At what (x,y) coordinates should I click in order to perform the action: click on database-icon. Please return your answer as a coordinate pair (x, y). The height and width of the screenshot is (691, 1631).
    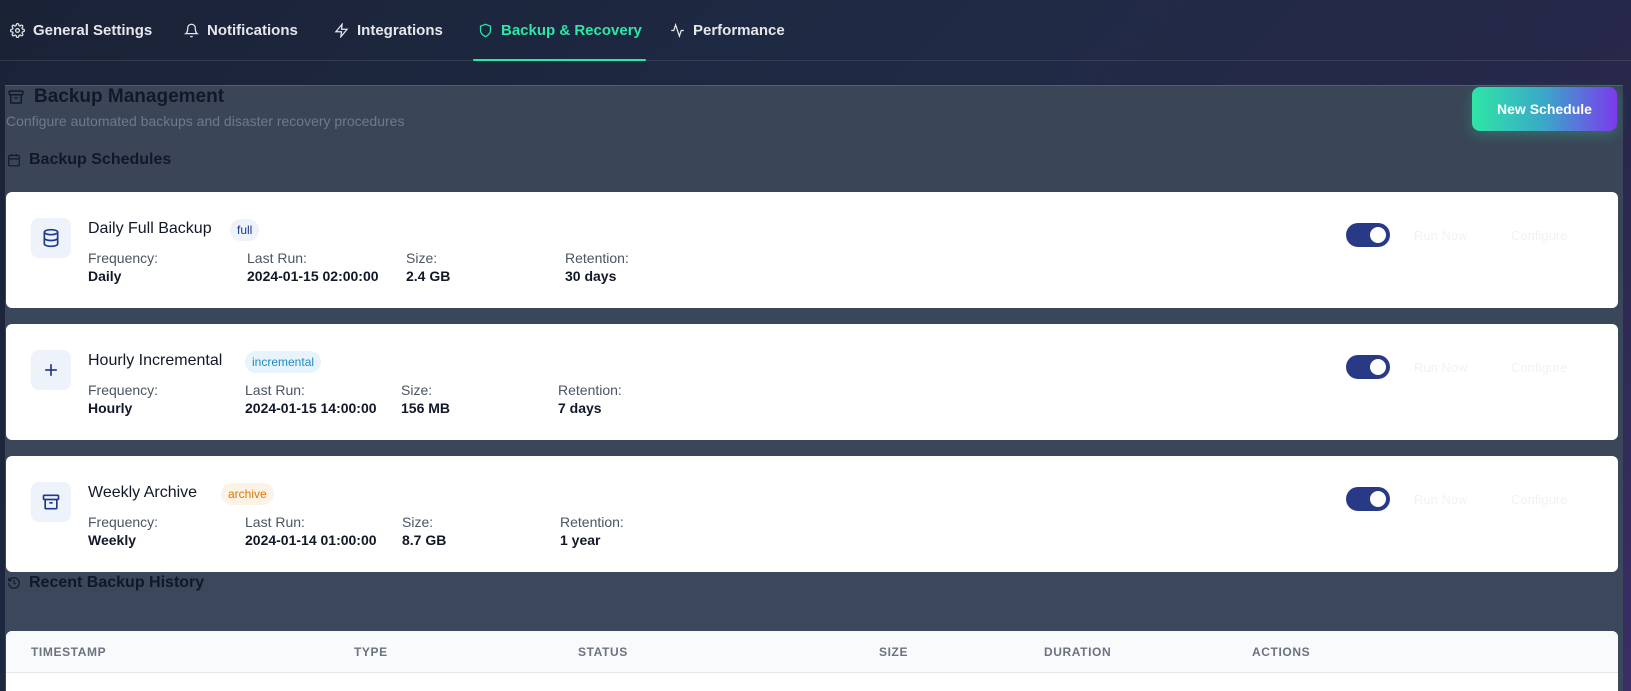
    Looking at the image, I should click on (51, 238).